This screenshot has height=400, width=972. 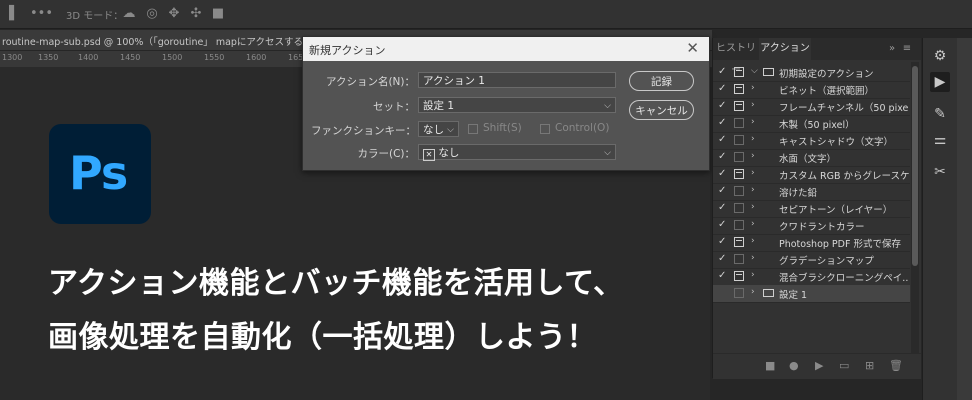 I want to click on 3d-slide-icon: ✣, so click(x=196, y=14).